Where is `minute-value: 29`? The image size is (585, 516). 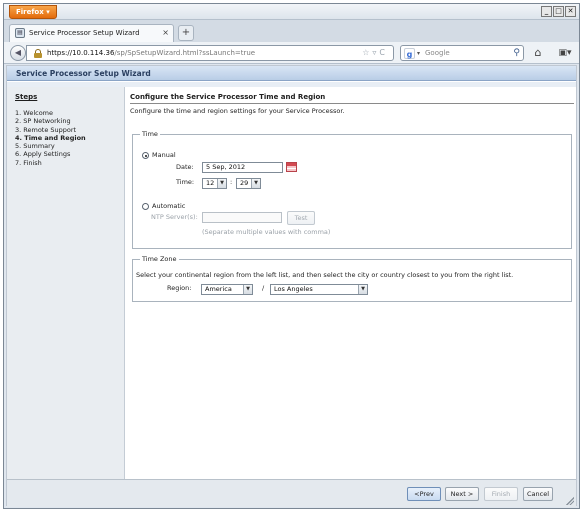 minute-value: 29 is located at coordinates (244, 183).